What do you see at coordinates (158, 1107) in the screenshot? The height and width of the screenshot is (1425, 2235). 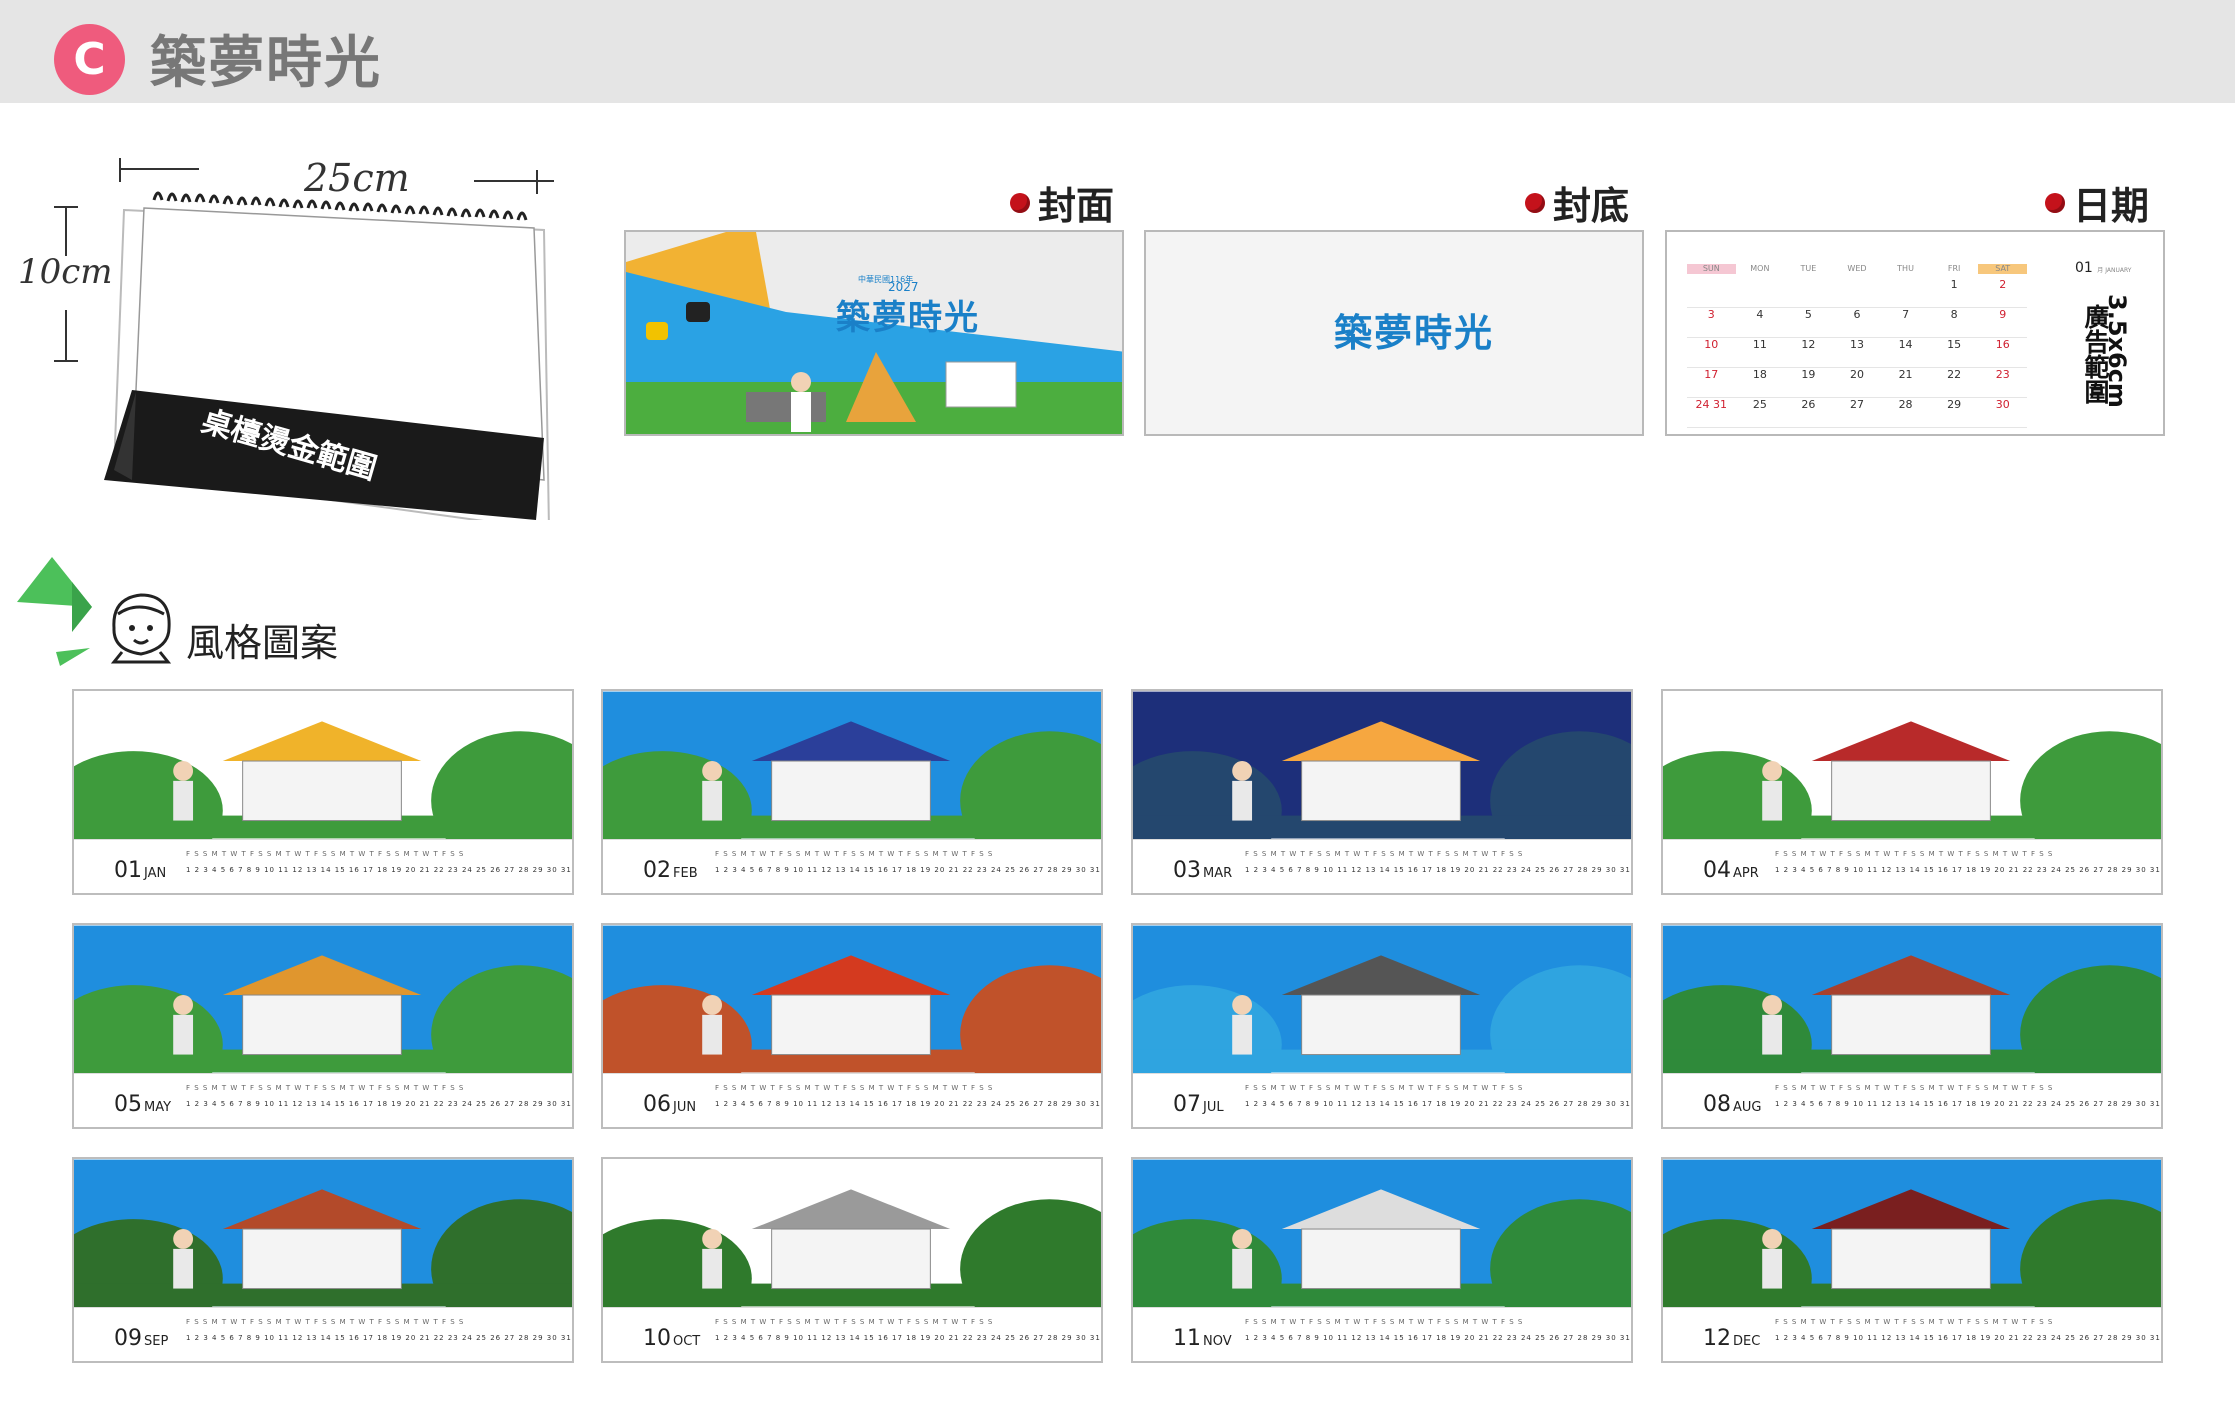 I see `month-abbr: MAY` at bounding box center [158, 1107].